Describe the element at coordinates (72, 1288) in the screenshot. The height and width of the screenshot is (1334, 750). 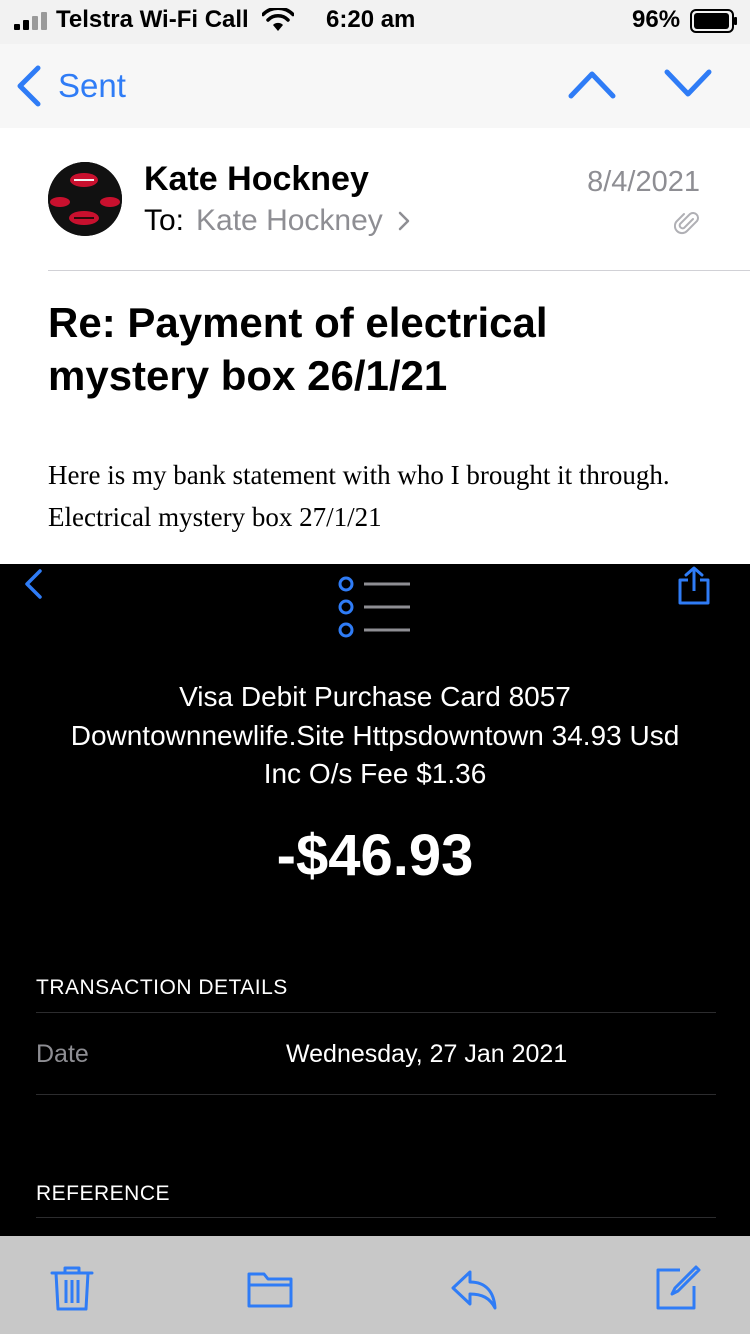
I see `trash-icon` at that location.